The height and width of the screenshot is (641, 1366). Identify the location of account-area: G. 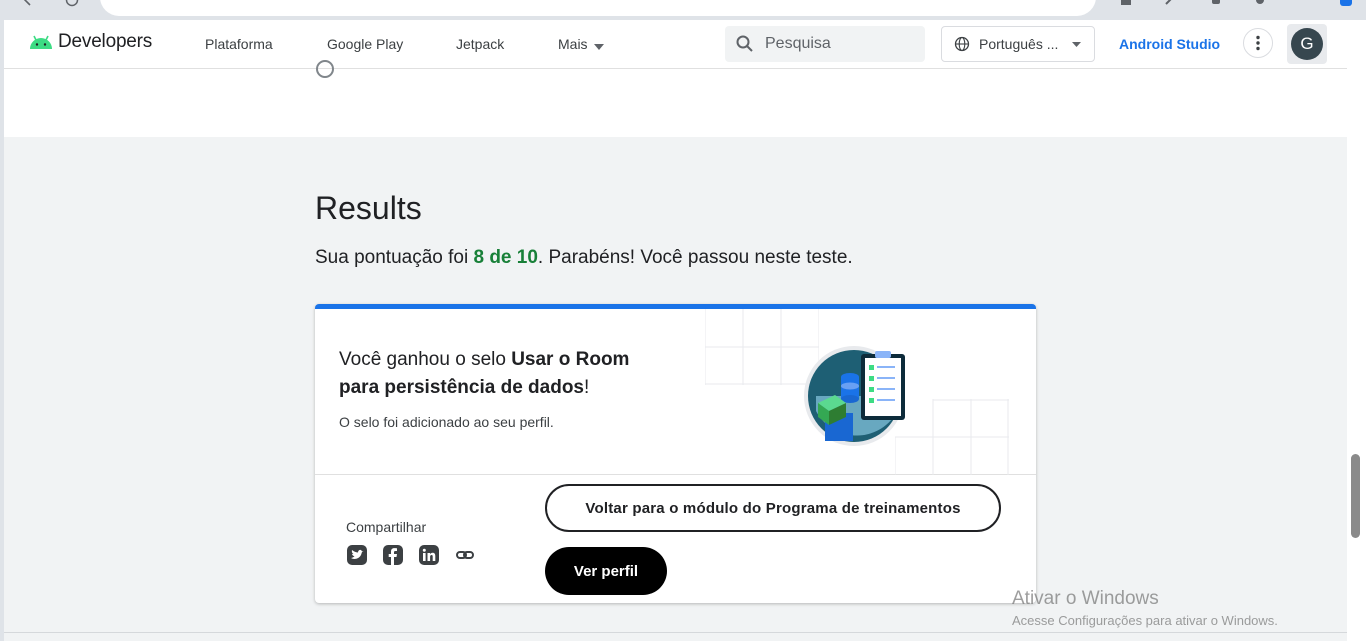
(1307, 44).